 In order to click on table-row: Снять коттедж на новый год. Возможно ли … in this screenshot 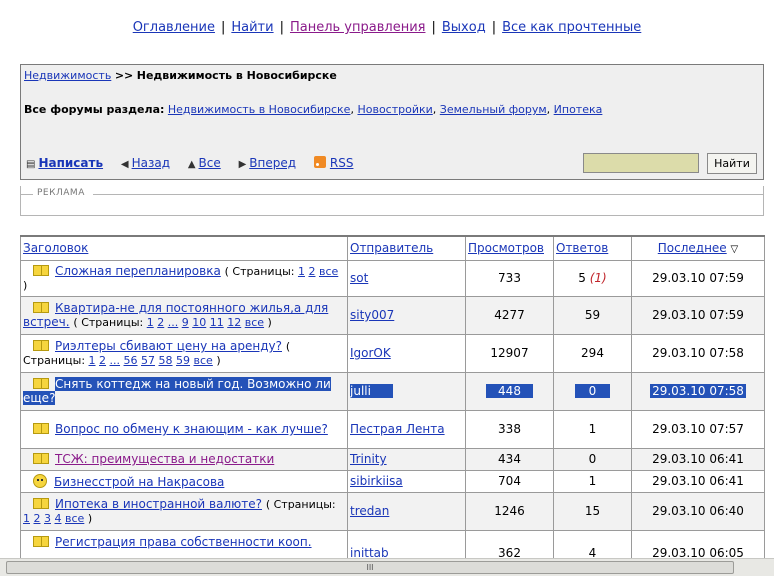, I will do `click(392, 391)`.